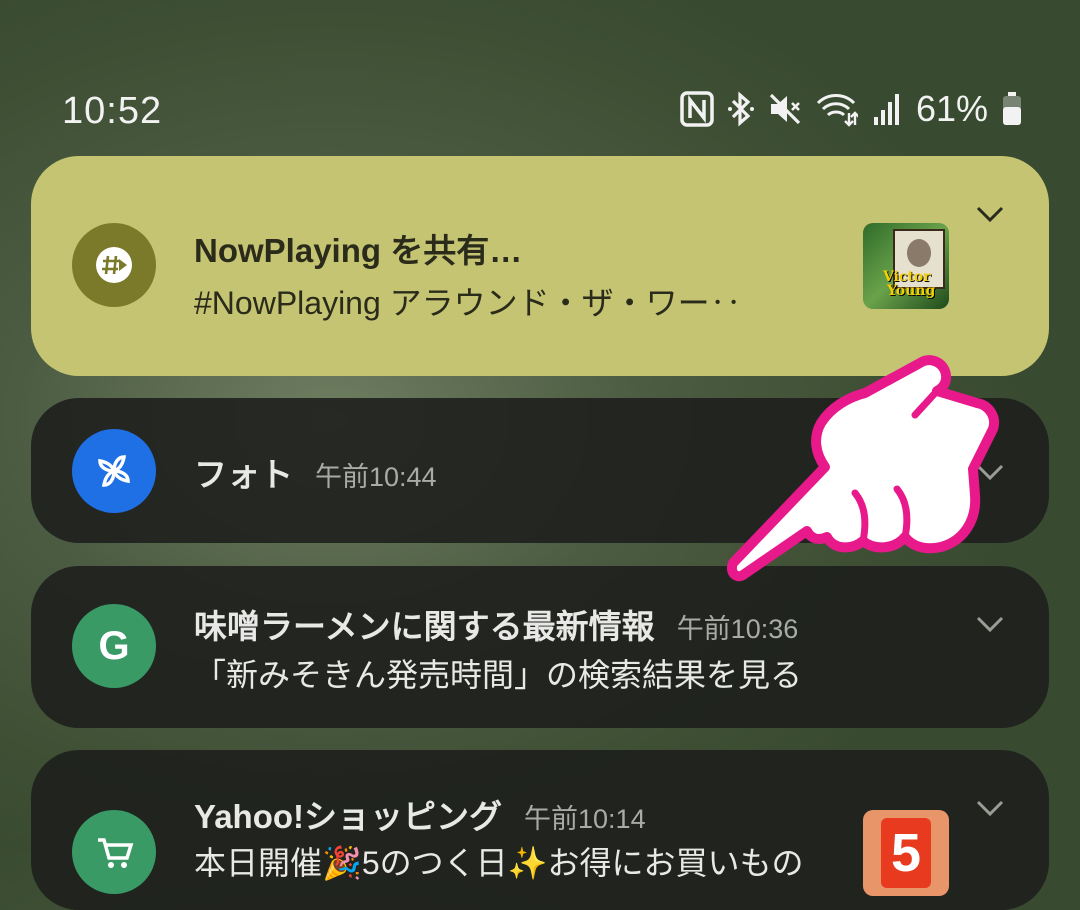  I want to click on notification-time: 午前10:14, so click(585, 819).